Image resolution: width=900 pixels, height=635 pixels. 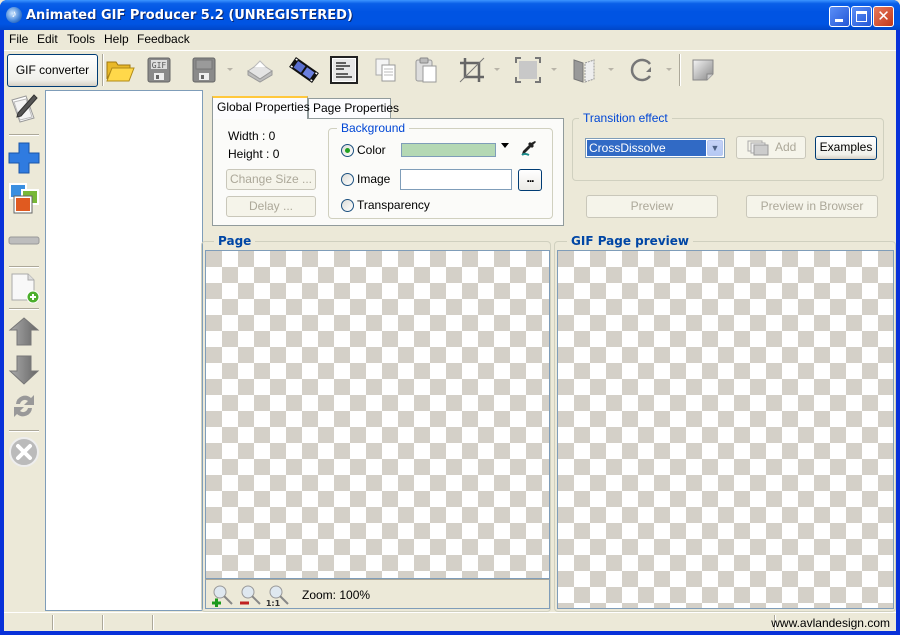 What do you see at coordinates (261, 107) in the screenshot?
I see `tab-global-properties: Global Properties` at bounding box center [261, 107].